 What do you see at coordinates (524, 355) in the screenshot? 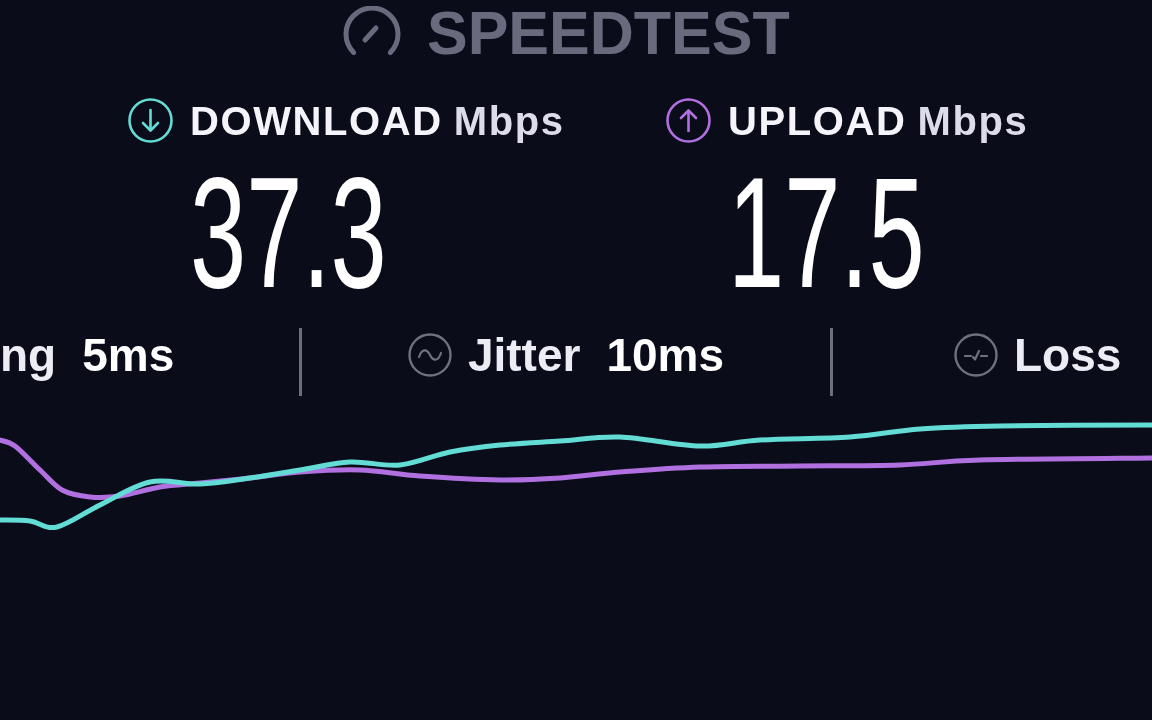
I see `metric-label: Jitter` at bounding box center [524, 355].